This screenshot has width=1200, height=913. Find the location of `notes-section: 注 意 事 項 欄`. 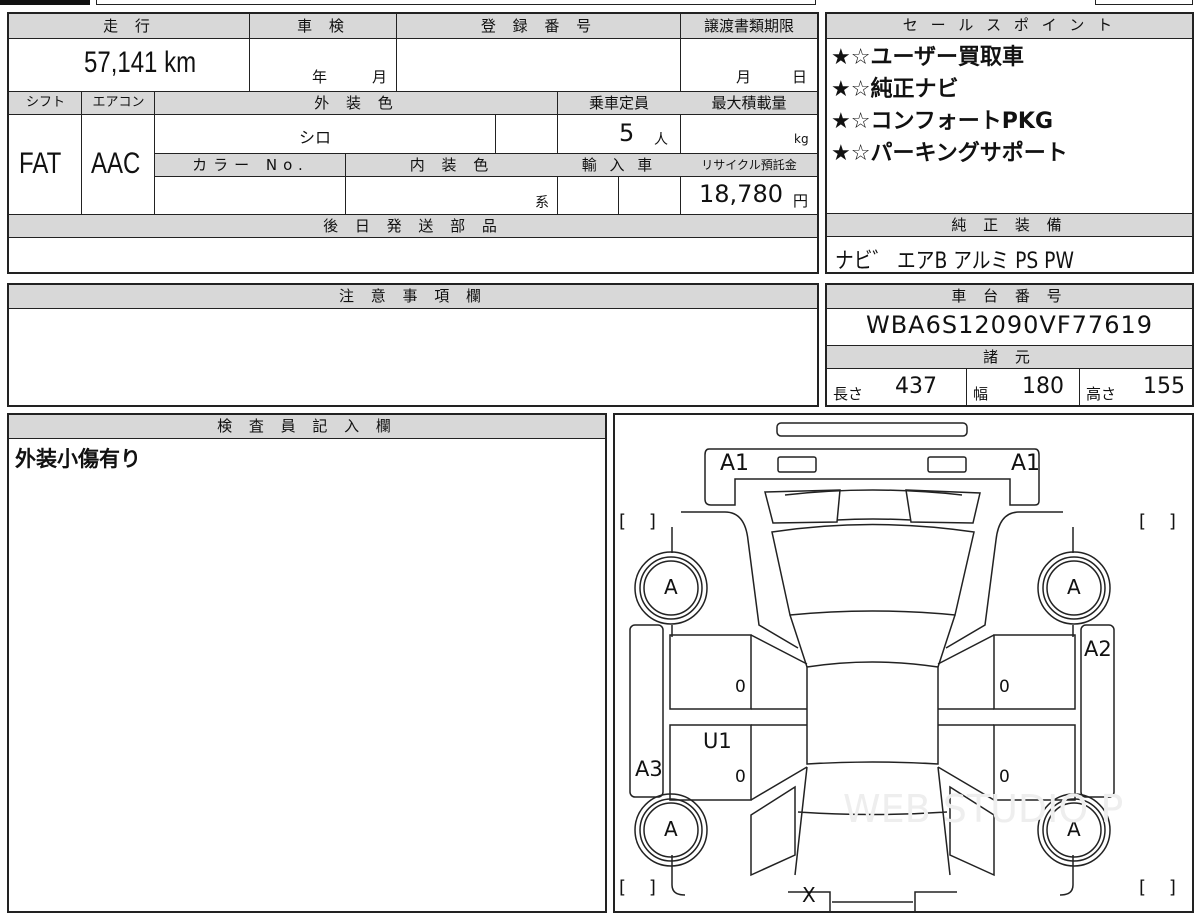

notes-section: 注 意 事 項 欄 is located at coordinates (413, 345).